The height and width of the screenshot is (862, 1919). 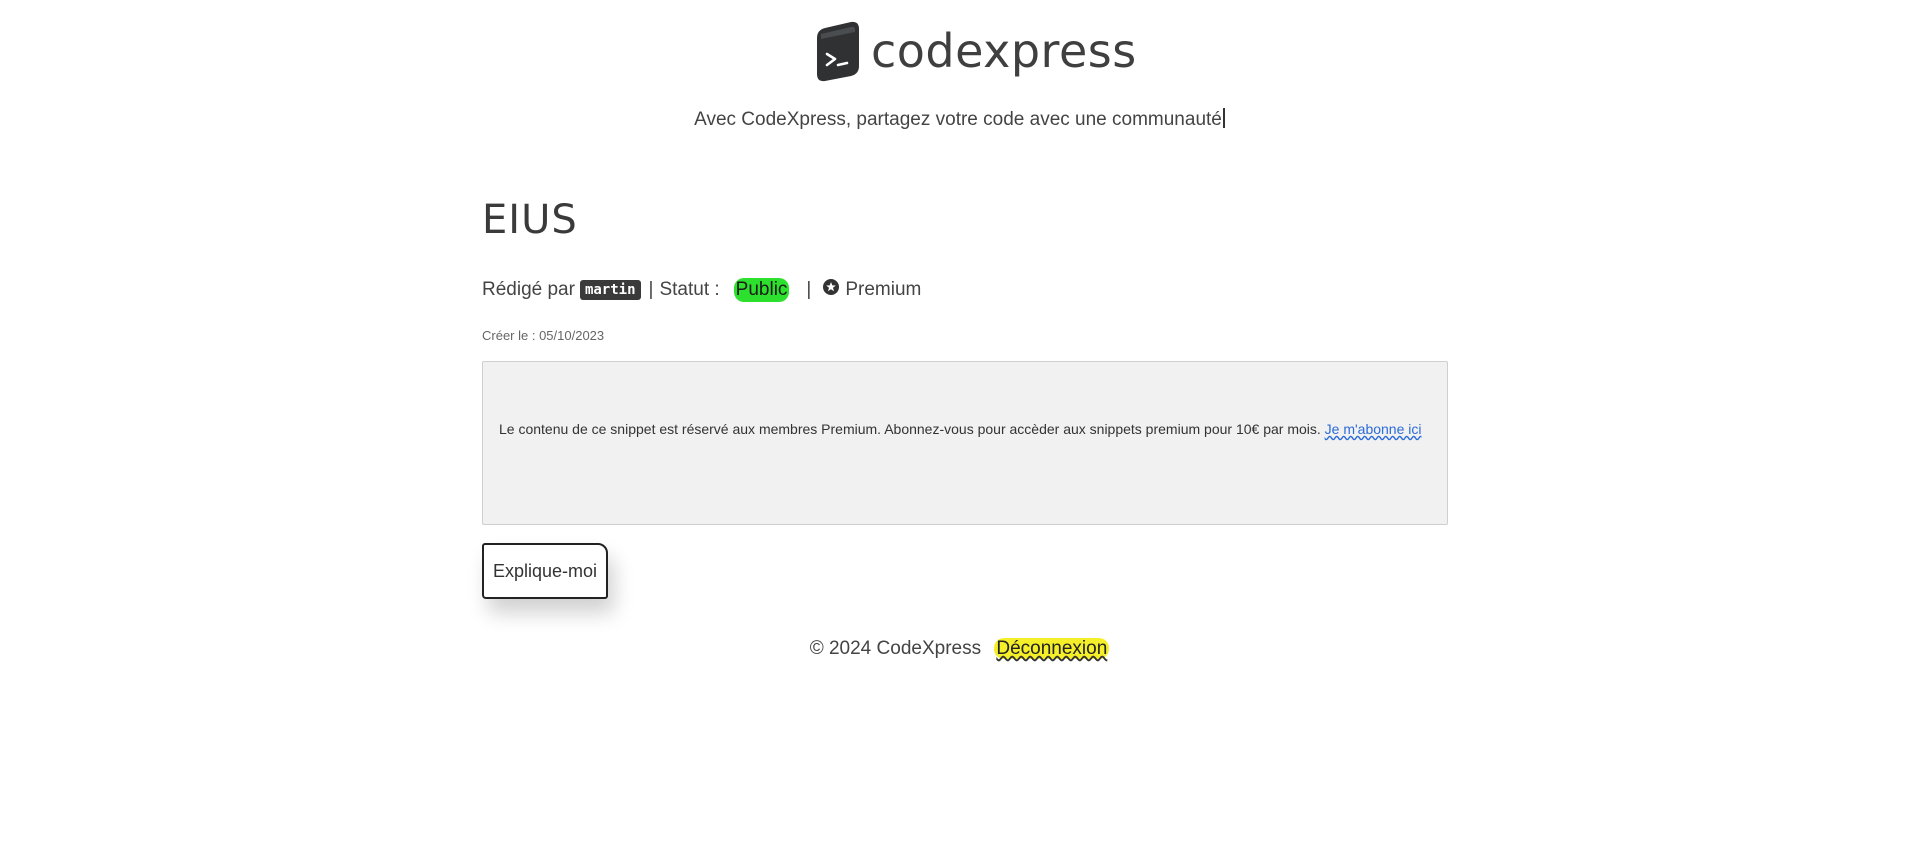 I want to click on site-logo: codexpress, so click(x=976, y=51).